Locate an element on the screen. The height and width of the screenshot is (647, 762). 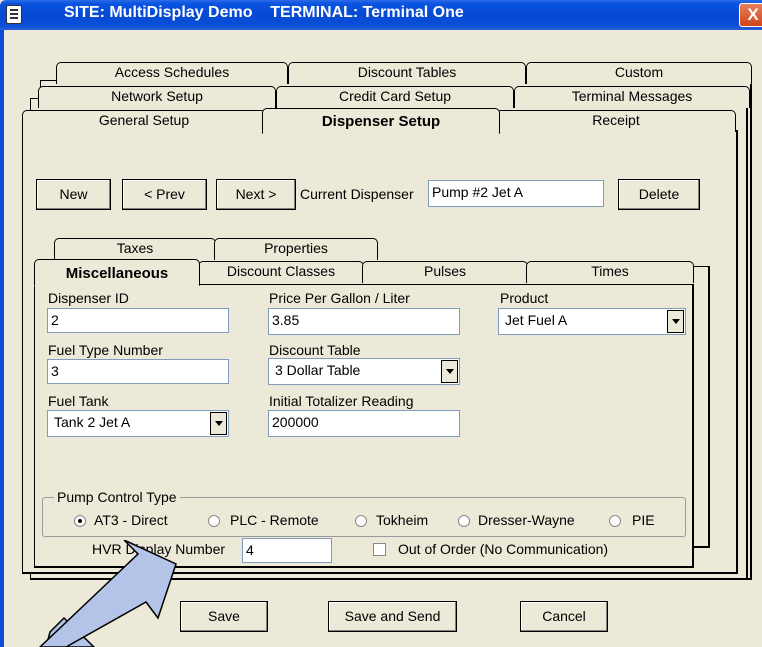
radio-label-tokheim: Tokheim is located at coordinates (402, 520).